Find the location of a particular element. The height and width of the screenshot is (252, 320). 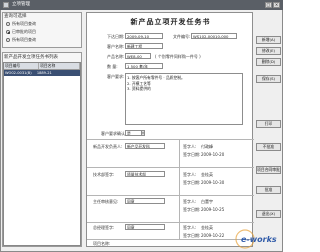

window-title: 立项管理 is located at coordinates (21, 4).